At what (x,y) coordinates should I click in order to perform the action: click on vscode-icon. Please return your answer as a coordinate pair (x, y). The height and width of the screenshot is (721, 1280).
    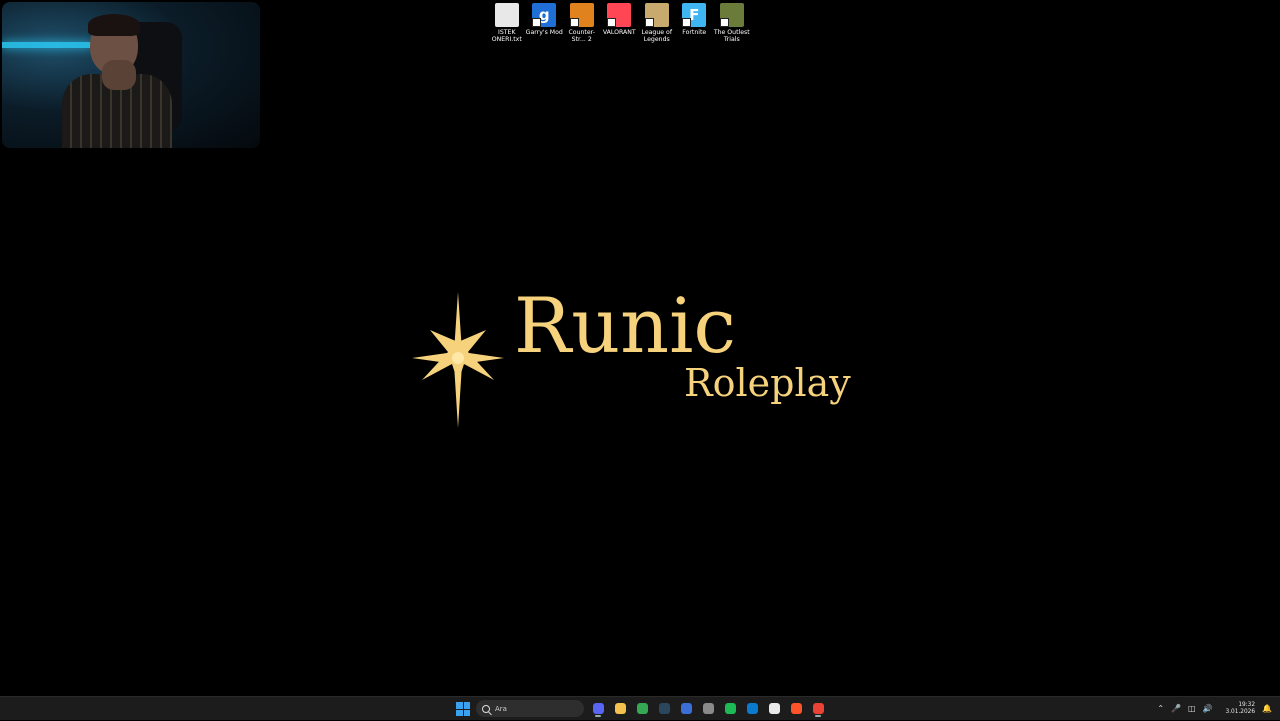
    Looking at the image, I should click on (752, 708).